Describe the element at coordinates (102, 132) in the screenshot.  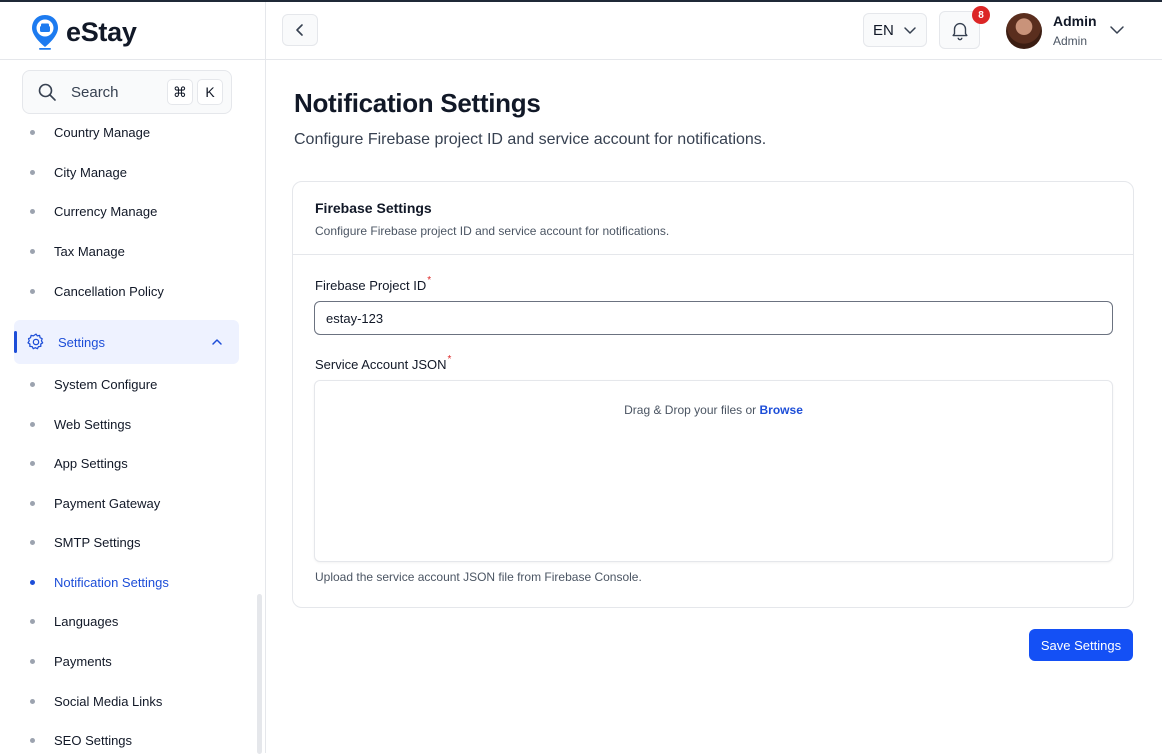
I see `sidebar-item-label: Country Manage` at that location.